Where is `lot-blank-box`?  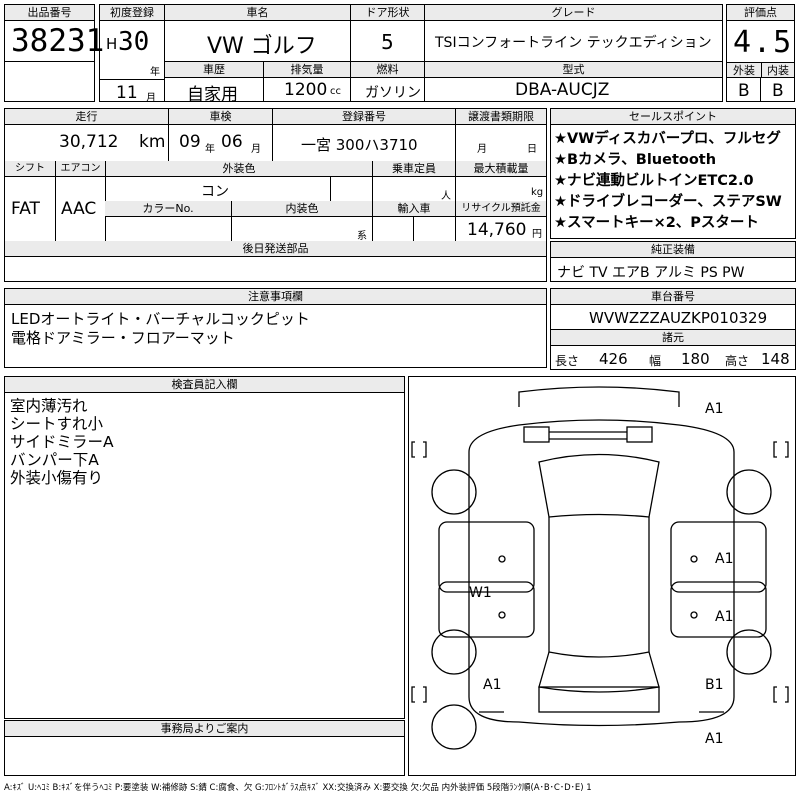 lot-blank-box is located at coordinates (49, 81).